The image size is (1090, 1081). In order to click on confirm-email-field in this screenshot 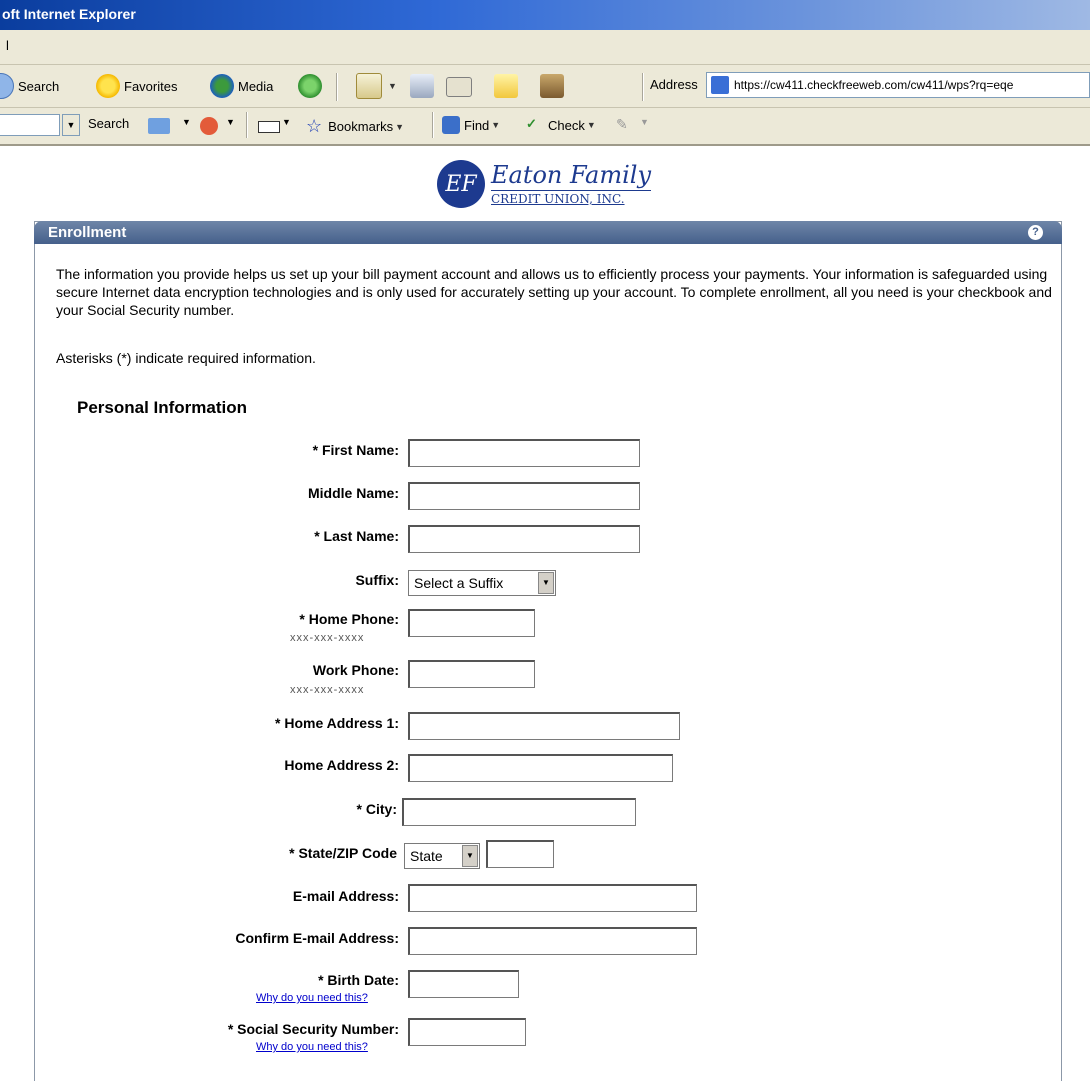, I will do `click(552, 941)`.